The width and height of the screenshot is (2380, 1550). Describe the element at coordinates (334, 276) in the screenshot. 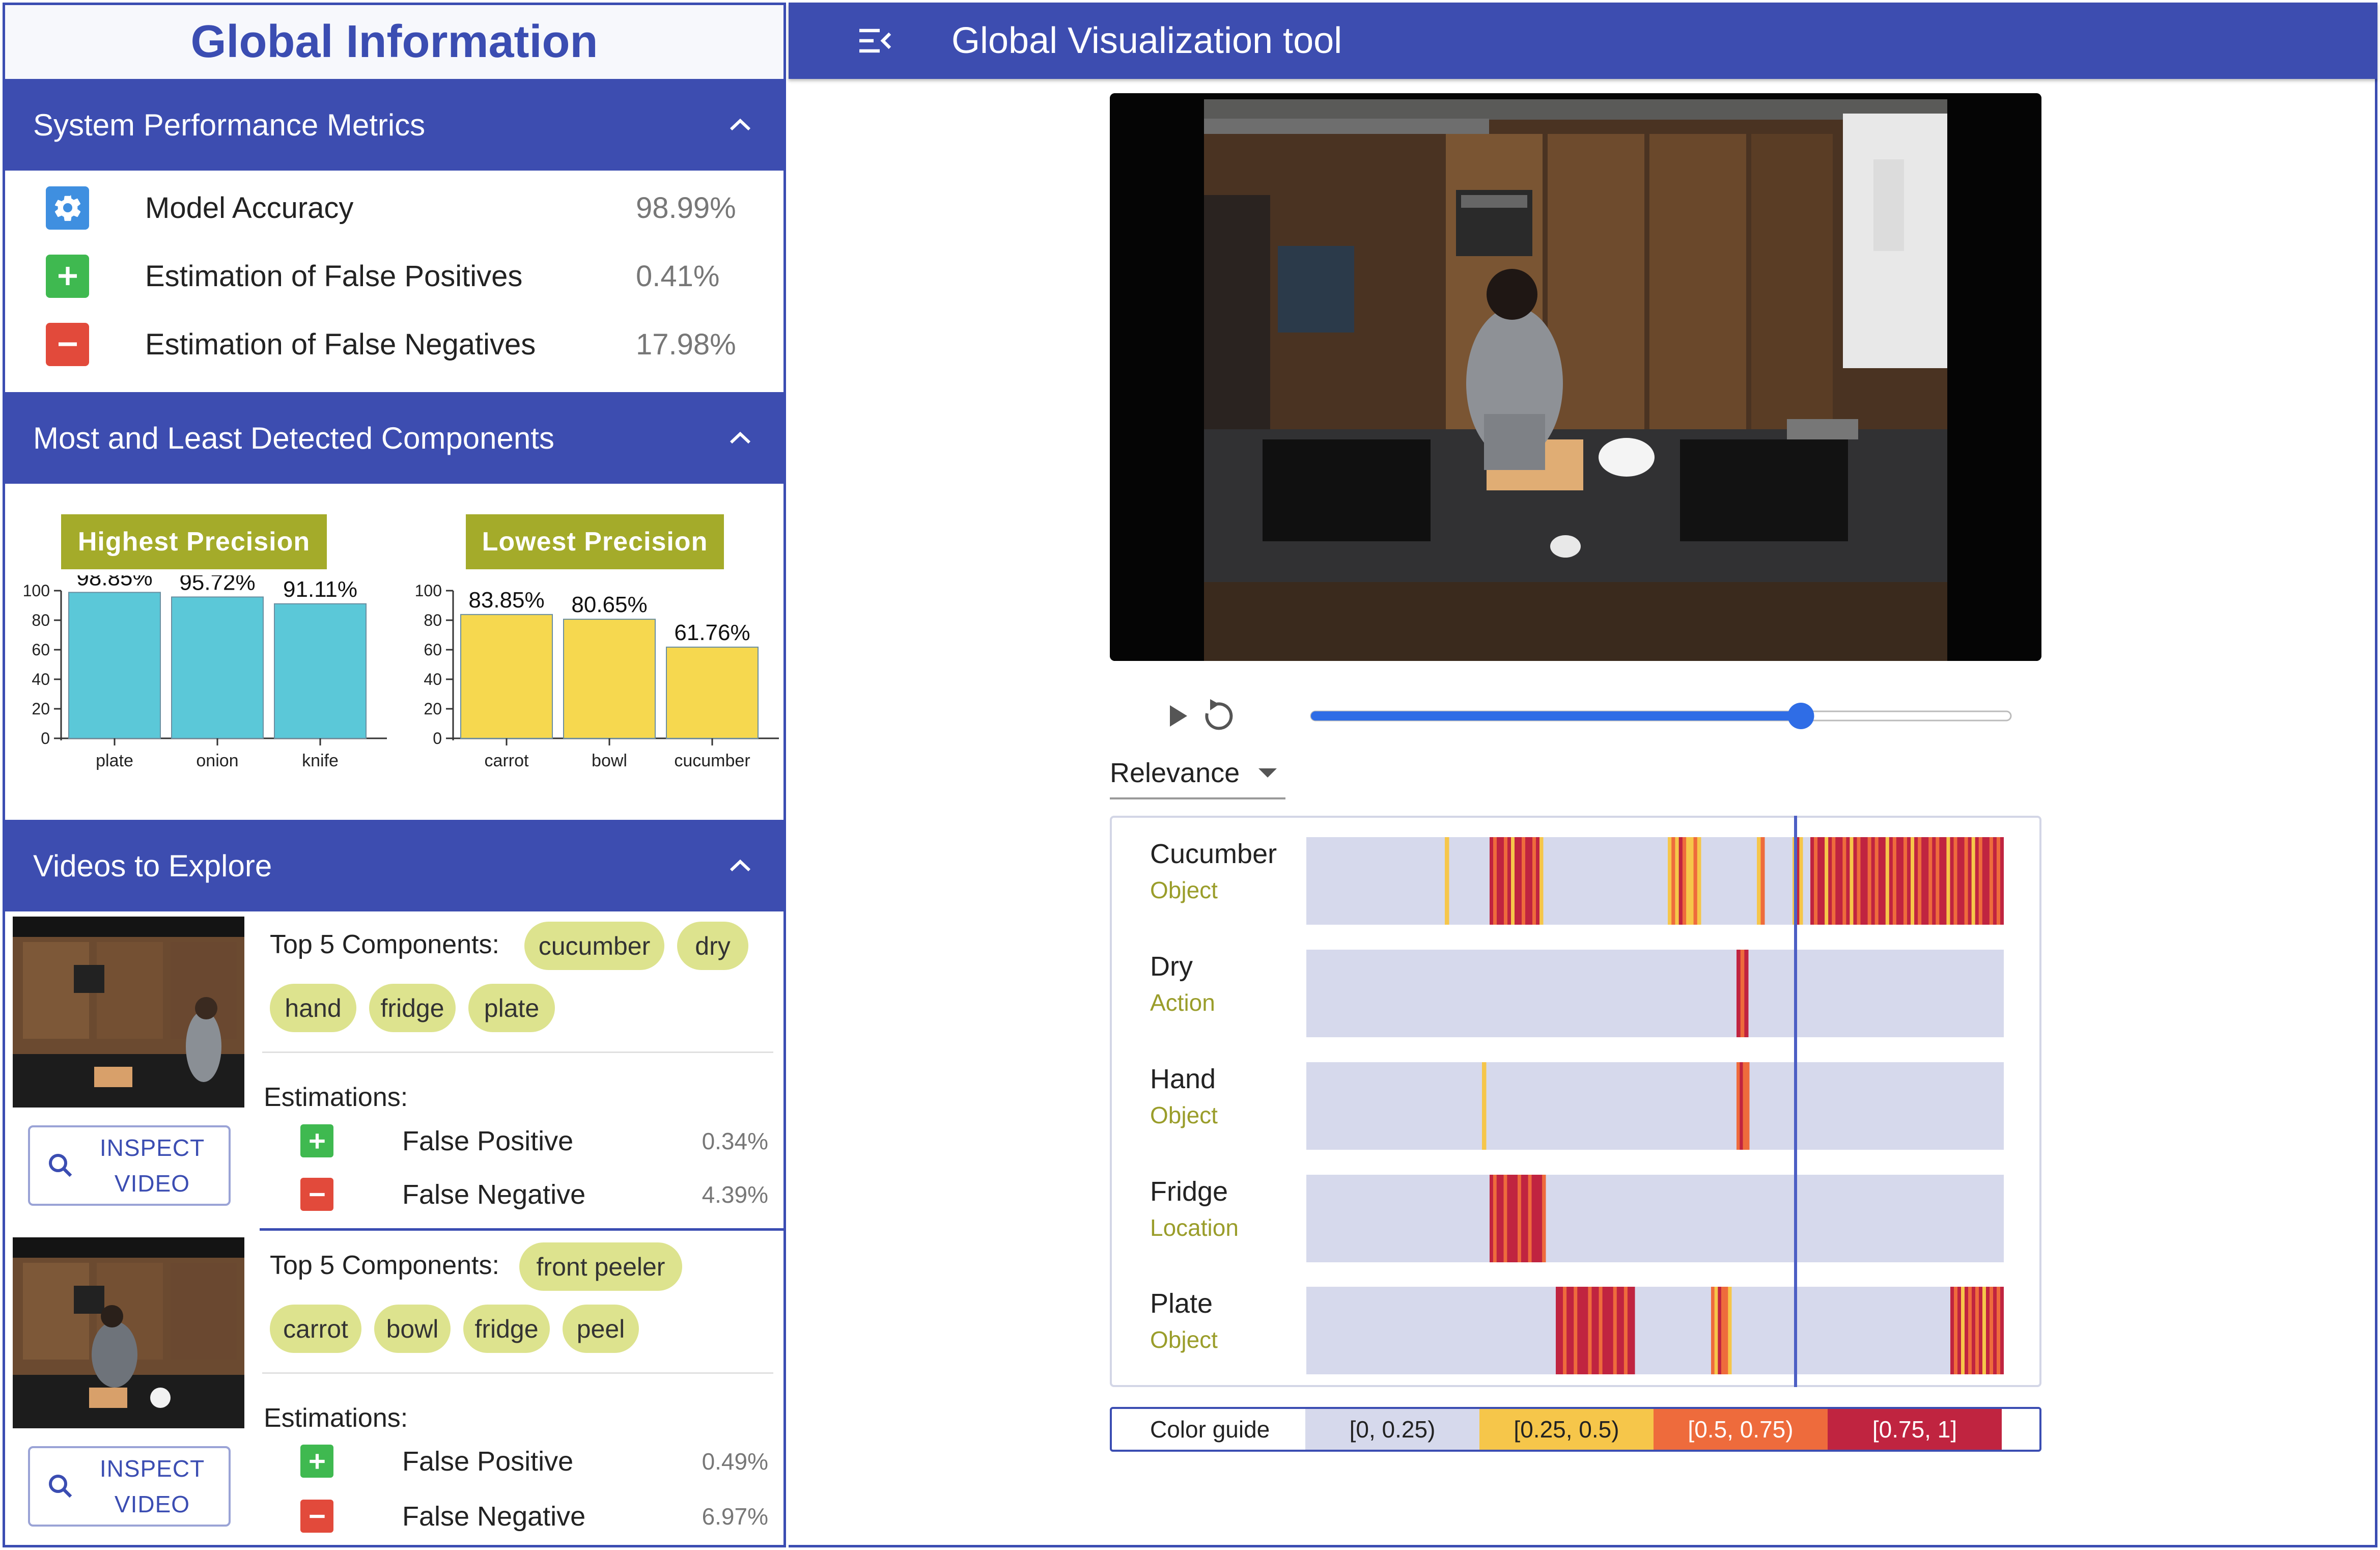

I see `metric-label: Estimation of False Positives` at that location.